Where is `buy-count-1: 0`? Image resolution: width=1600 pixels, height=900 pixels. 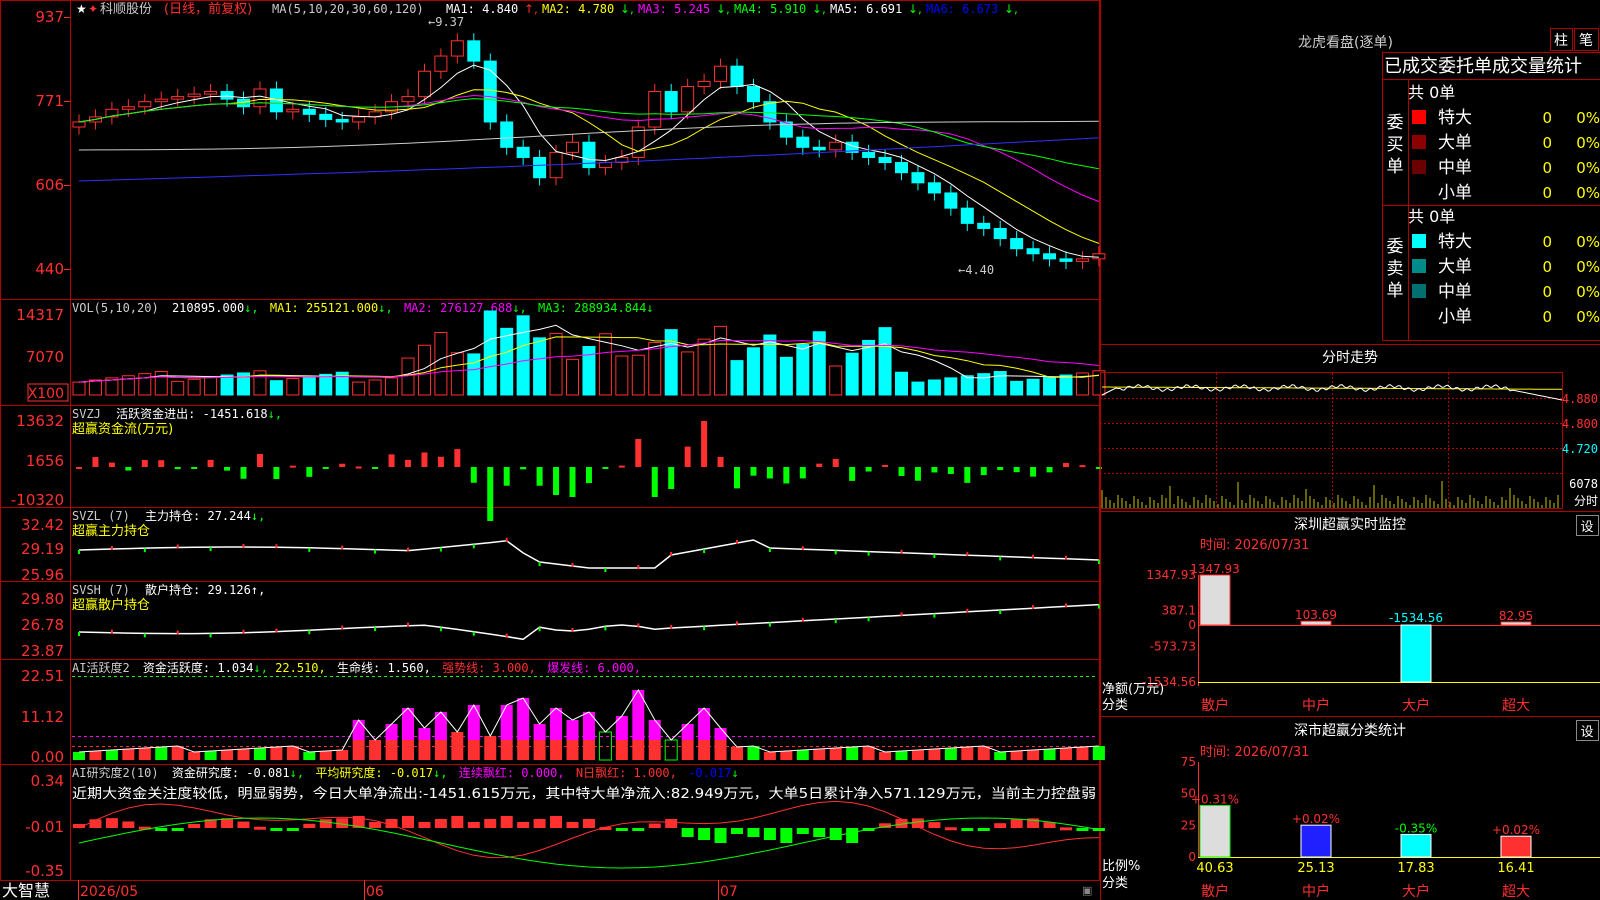 buy-count-1: 0 is located at coordinates (1547, 143).